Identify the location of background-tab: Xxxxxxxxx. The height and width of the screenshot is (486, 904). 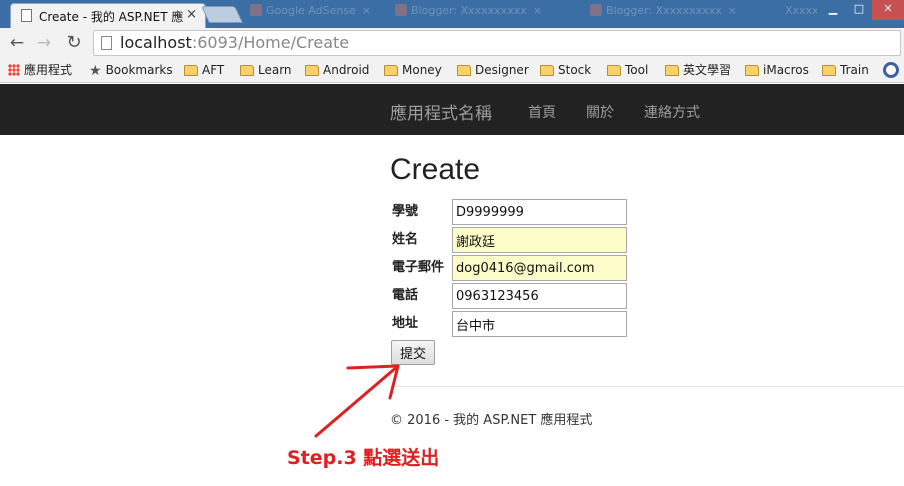
(801, 14).